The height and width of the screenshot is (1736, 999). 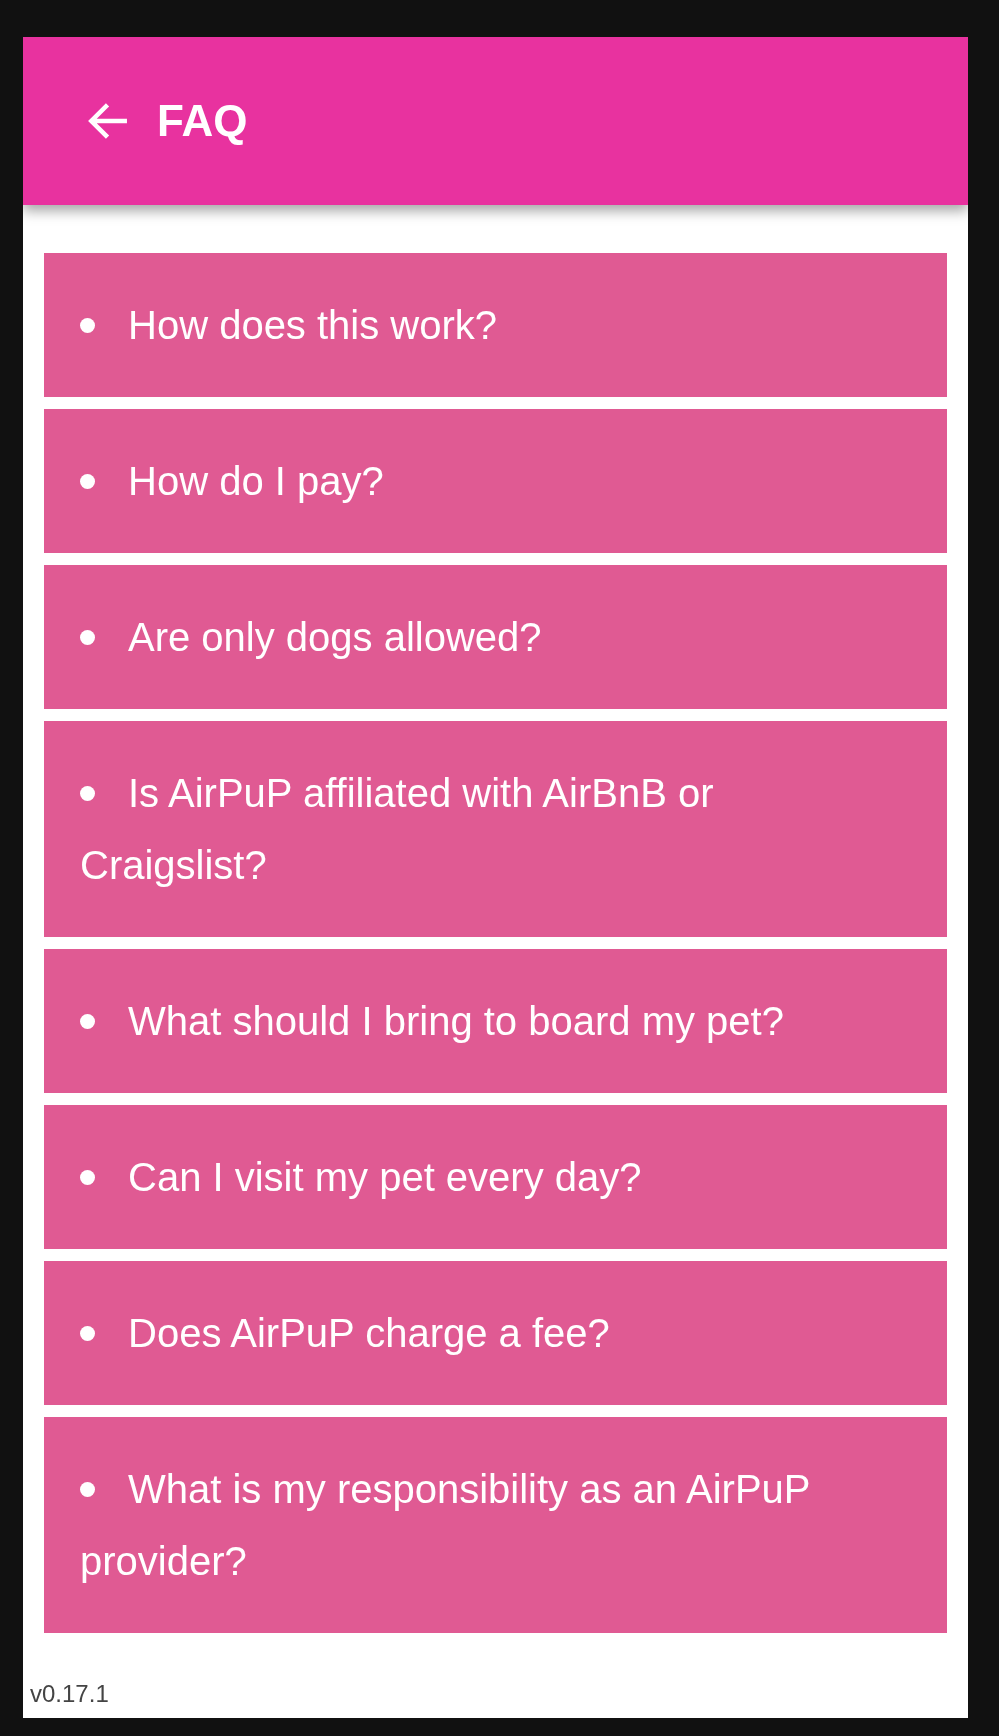 I want to click on faq-question: Are only dogs allowed?, so click(x=495, y=637).